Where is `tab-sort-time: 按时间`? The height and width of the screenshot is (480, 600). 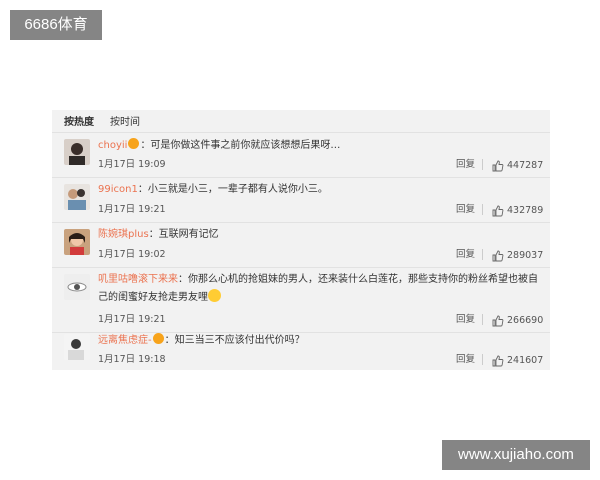
tab-sort-time: 按时间 is located at coordinates (125, 123).